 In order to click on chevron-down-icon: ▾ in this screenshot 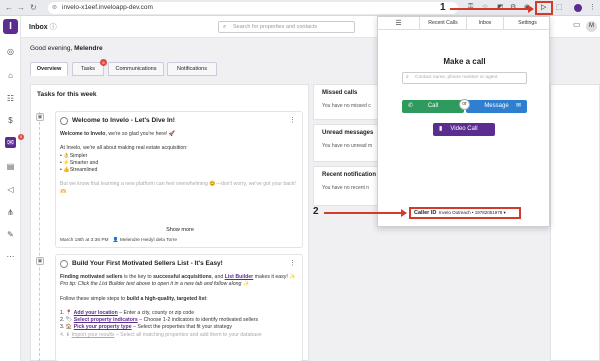, I will do `click(504, 212)`.